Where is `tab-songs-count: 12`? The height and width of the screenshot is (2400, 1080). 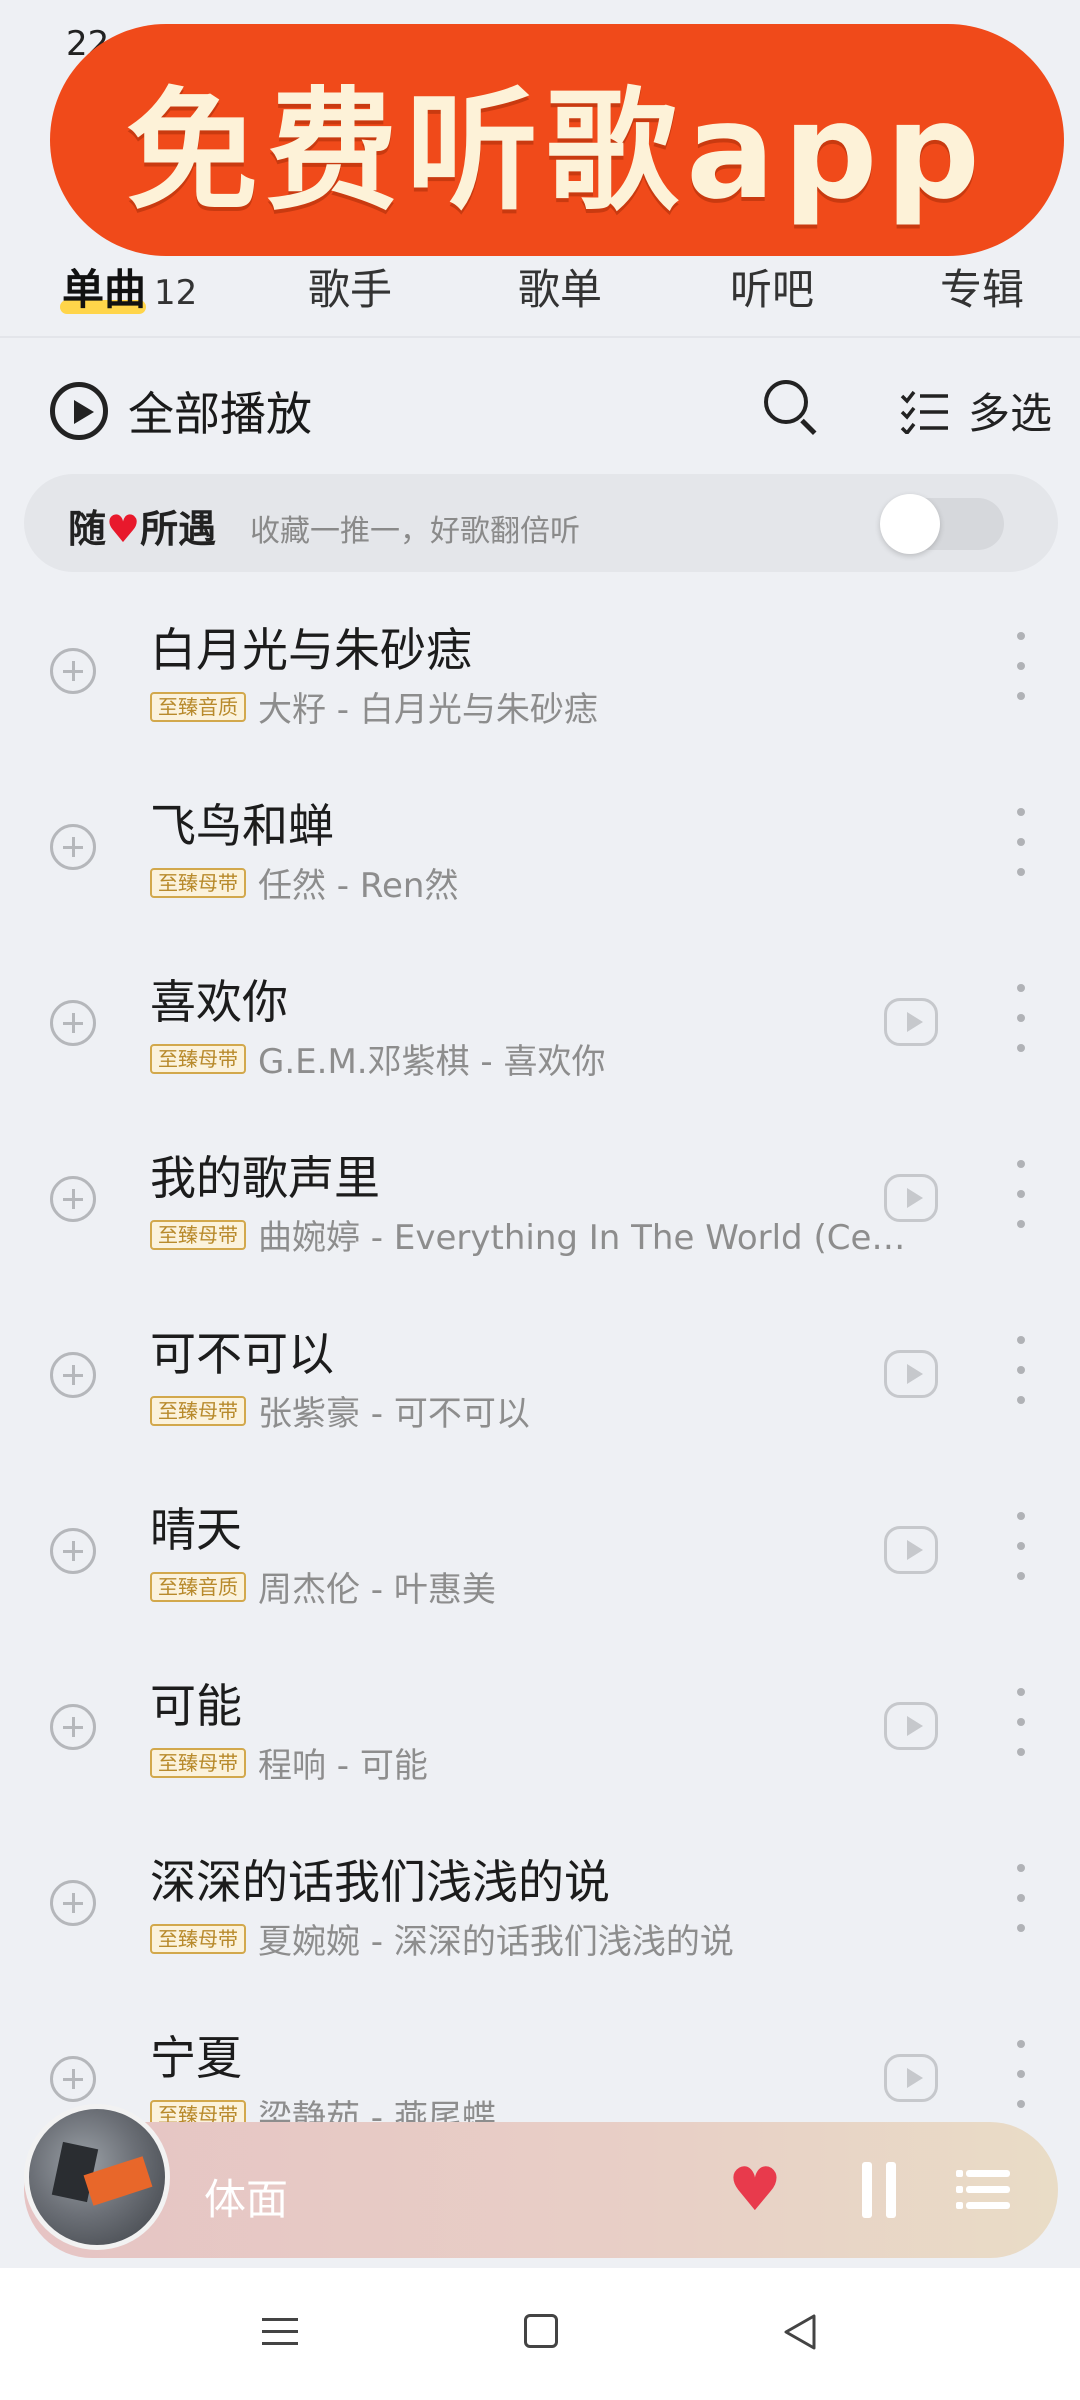 tab-songs-count: 12 is located at coordinates (176, 293).